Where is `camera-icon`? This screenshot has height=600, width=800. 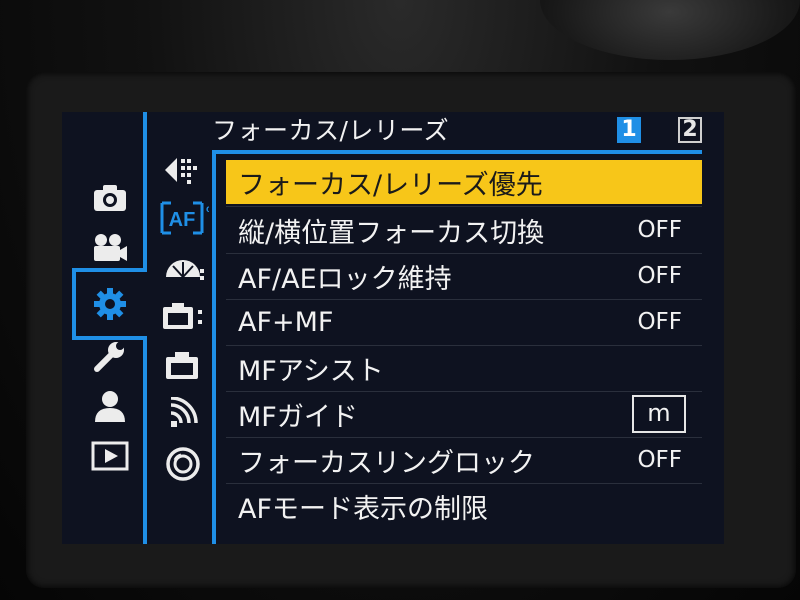
camera-icon is located at coordinates (110, 198).